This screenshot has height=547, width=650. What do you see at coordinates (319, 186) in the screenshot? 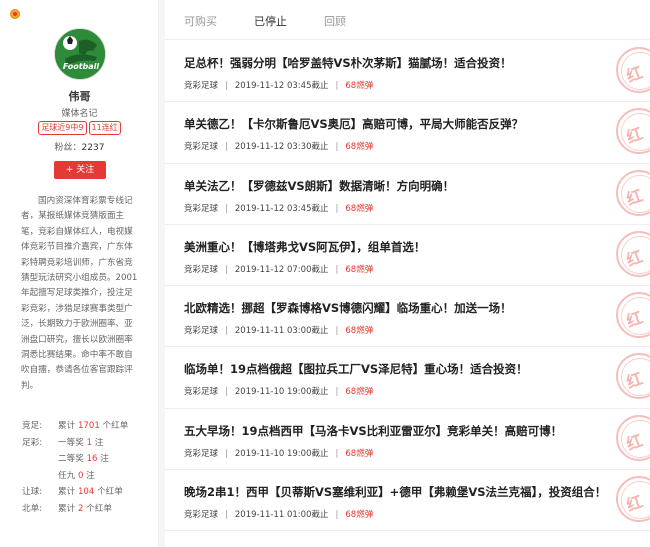
I see `article-title: 单关法乙！【罗德兹VS朗斯】数据清晰！方向明确！` at bounding box center [319, 186].